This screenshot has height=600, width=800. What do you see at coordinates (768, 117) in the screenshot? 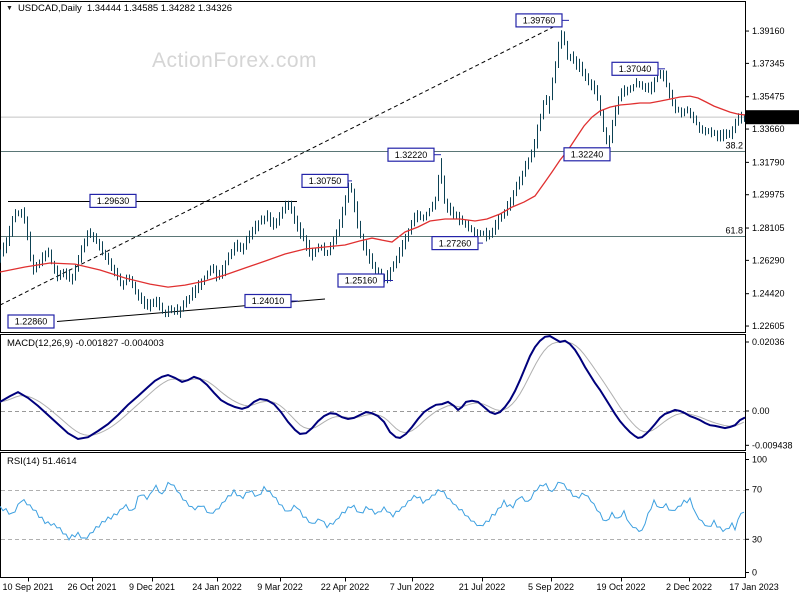
I see `current-price-label: 1.34326` at bounding box center [768, 117].